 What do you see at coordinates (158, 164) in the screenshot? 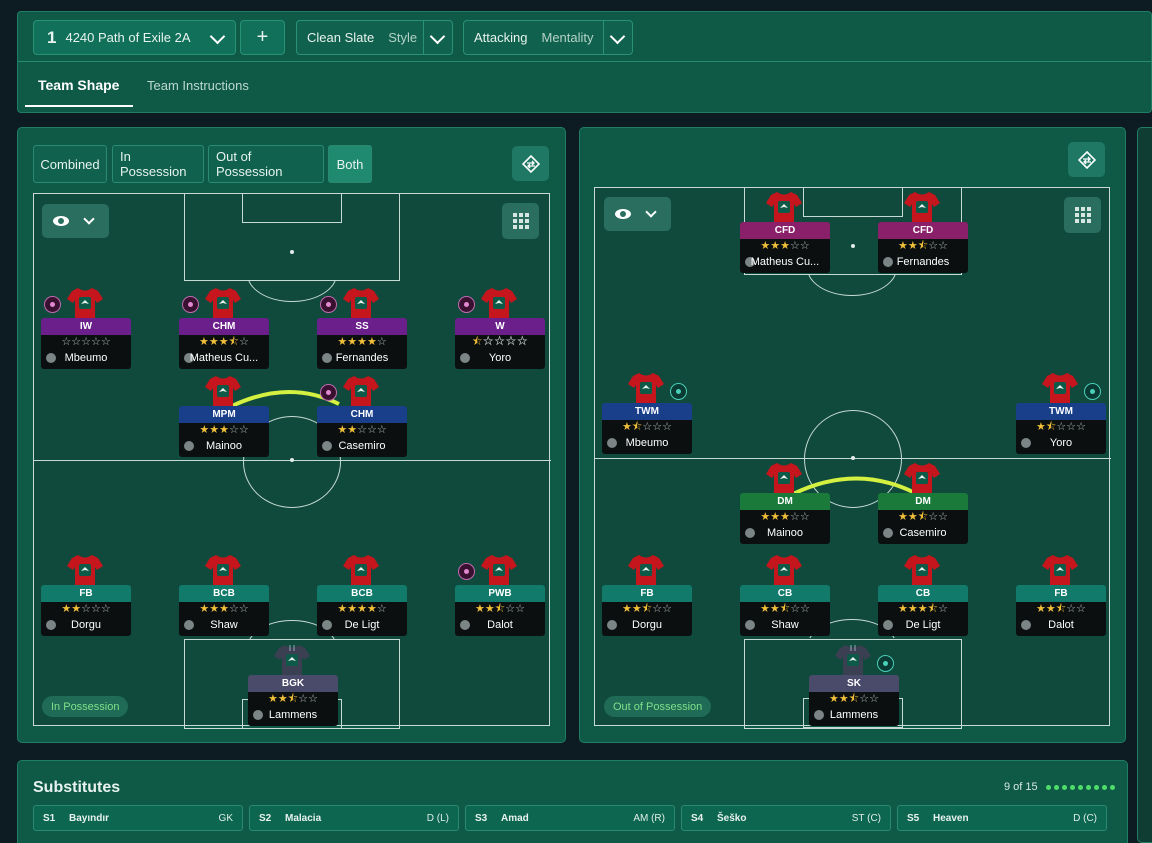
I see `view-in-possession-button: In Possession` at bounding box center [158, 164].